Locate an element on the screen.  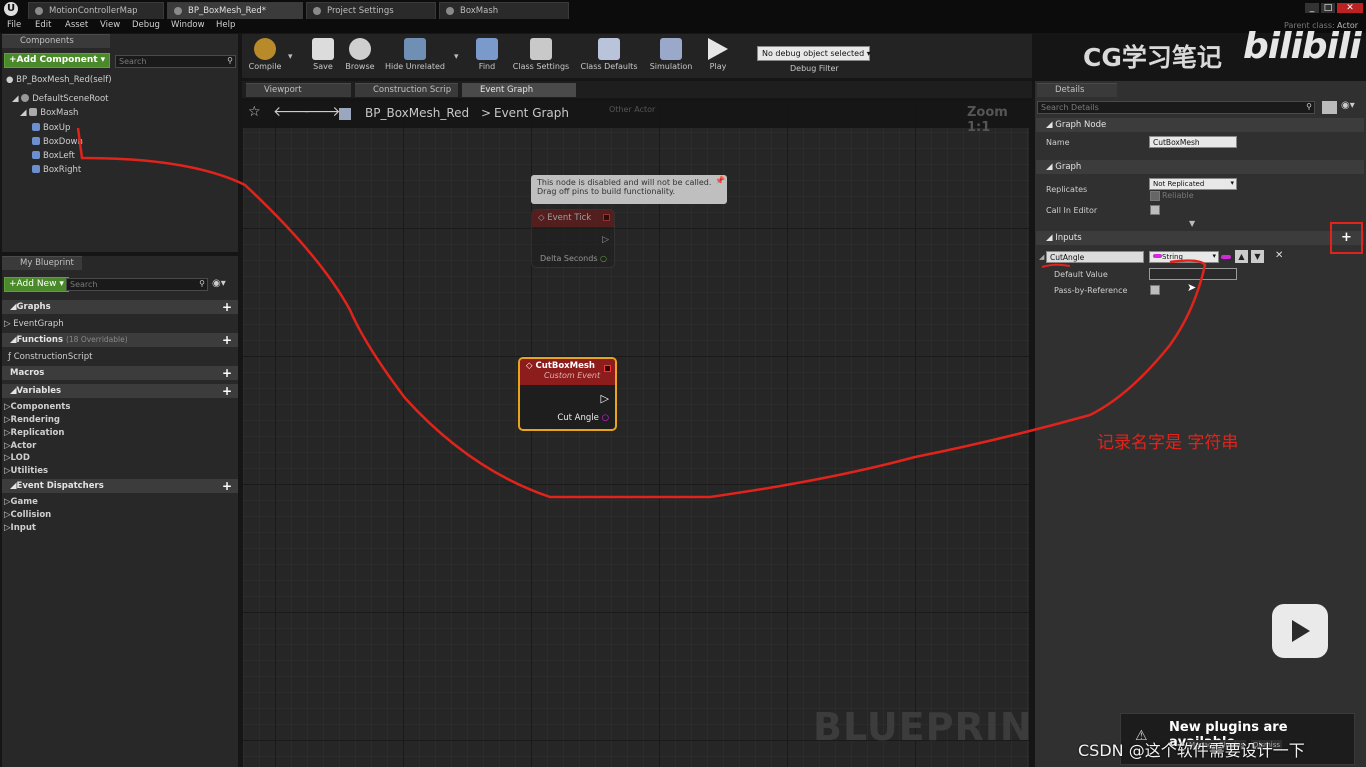
add-component-button: +Add Component ▾ is located at coordinates (57, 60).